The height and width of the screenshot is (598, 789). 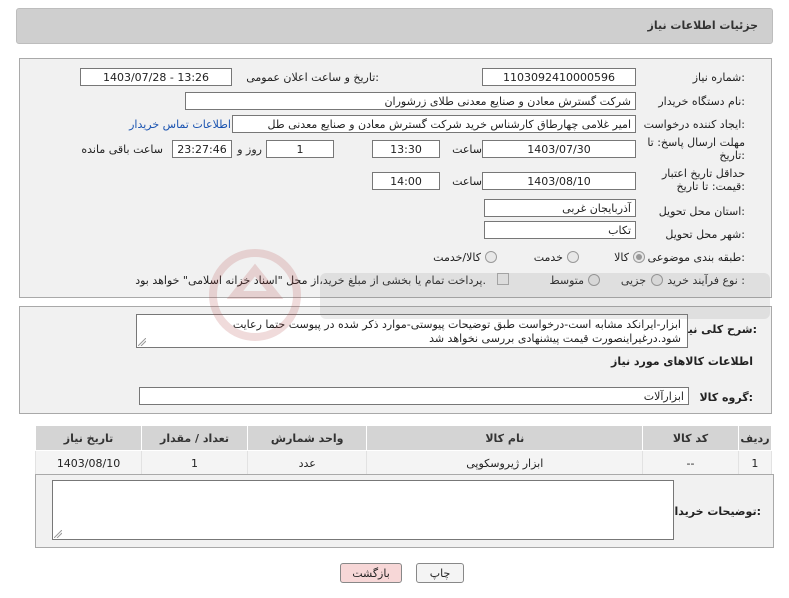 What do you see at coordinates (639, 257) in the screenshot?
I see `category-goods-radio` at bounding box center [639, 257].